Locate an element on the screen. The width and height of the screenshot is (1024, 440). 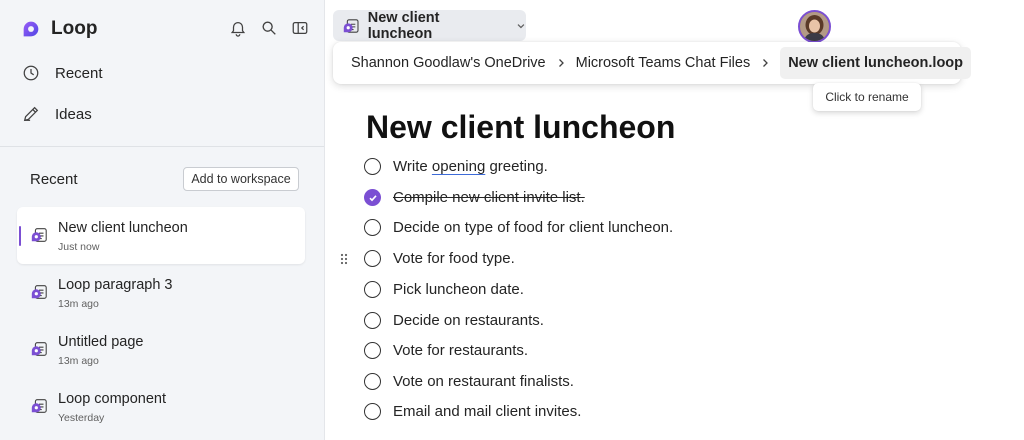
page-title: New client luncheon is located at coordinates (403, 25).